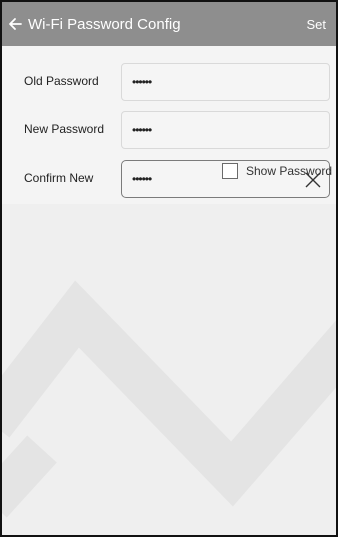 The width and height of the screenshot is (338, 537). I want to click on new-password-label: New Password, so click(64, 129).